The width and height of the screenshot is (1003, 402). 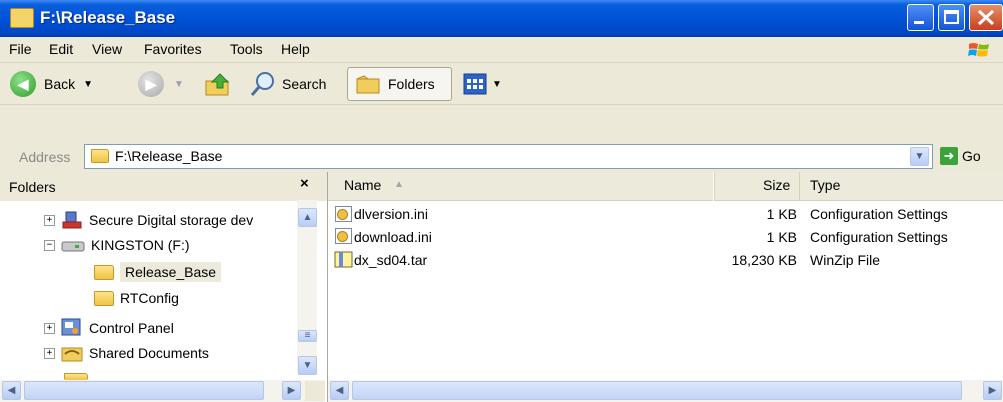 I want to click on scroll-thumb: ≡, so click(x=307, y=336).